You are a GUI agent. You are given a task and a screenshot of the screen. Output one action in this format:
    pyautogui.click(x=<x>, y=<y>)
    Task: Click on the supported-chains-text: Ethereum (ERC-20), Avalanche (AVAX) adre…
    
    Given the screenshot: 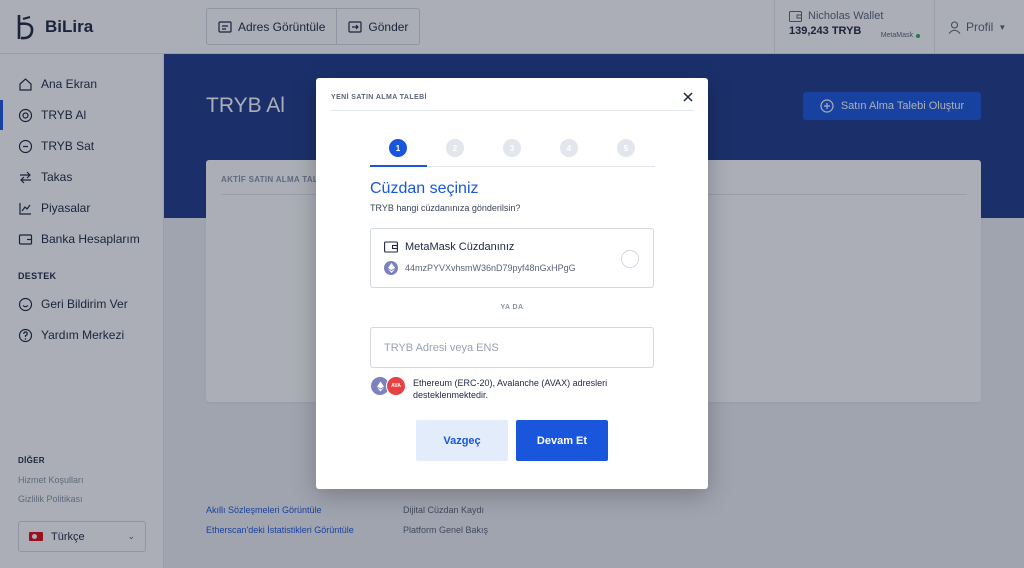 What is the action you would take?
    pyautogui.click(x=510, y=389)
    